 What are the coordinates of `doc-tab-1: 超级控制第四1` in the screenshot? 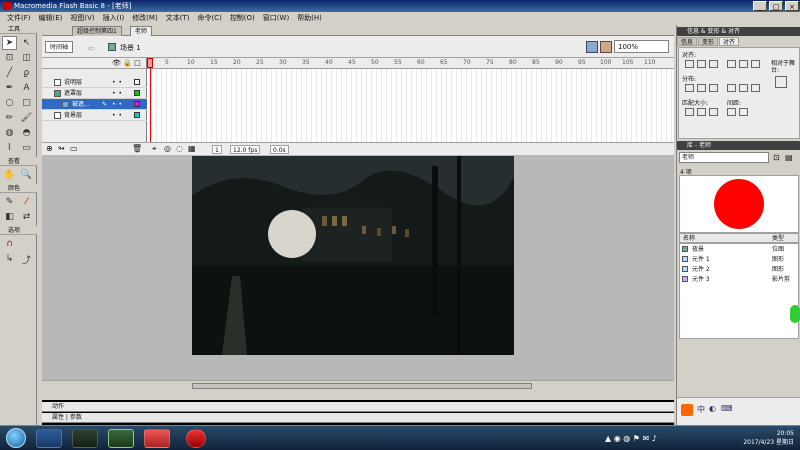 It's located at (97, 31).